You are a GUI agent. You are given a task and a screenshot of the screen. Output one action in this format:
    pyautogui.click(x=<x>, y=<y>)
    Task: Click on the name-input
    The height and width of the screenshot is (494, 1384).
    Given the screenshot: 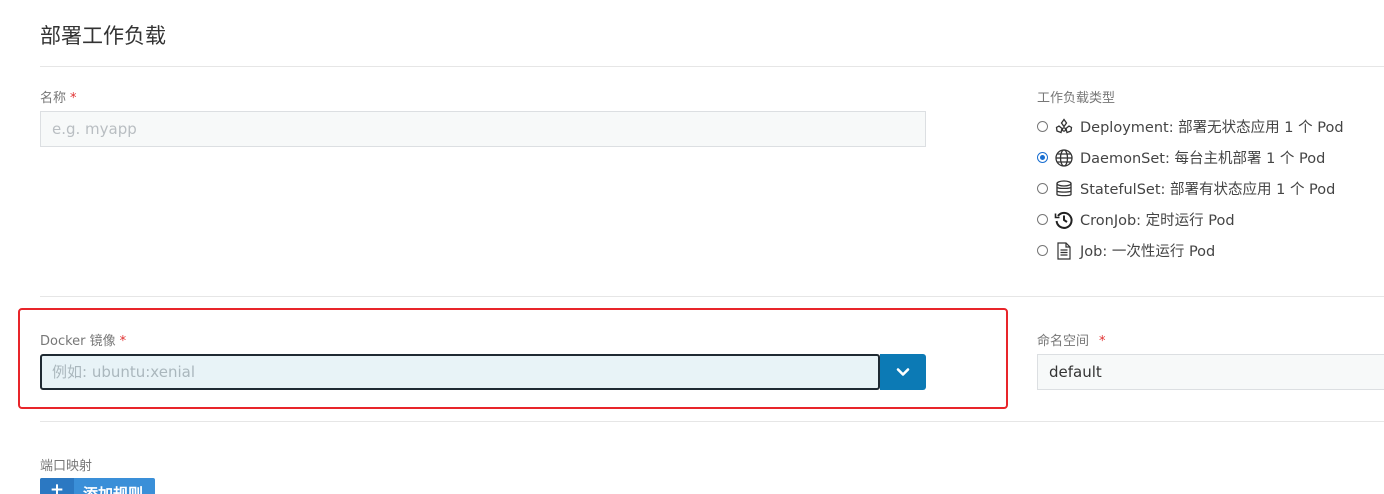 What is the action you would take?
    pyautogui.click(x=483, y=129)
    